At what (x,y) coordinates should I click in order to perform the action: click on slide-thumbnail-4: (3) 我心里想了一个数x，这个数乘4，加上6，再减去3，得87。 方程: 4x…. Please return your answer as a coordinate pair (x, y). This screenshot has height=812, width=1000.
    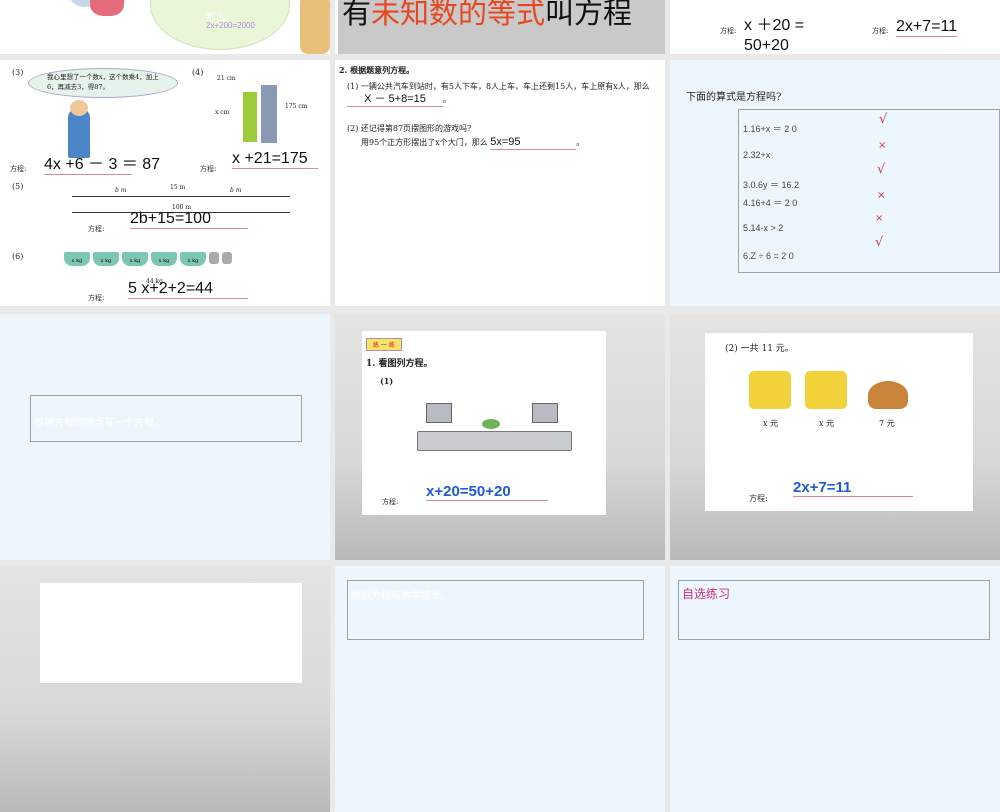
    Looking at the image, I should click on (165, 183).